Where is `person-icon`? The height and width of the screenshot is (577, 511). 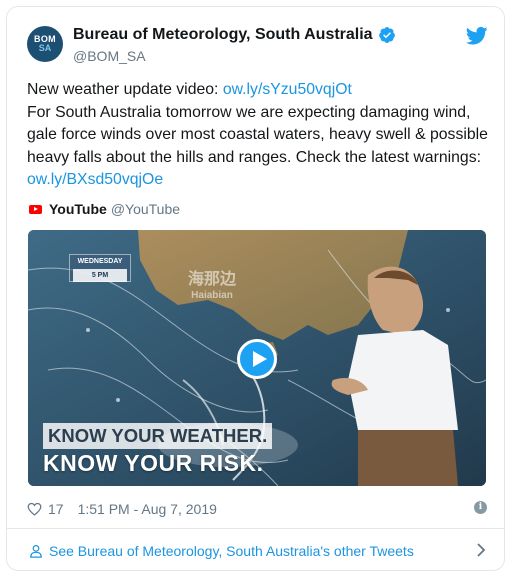
person-icon is located at coordinates (36, 551).